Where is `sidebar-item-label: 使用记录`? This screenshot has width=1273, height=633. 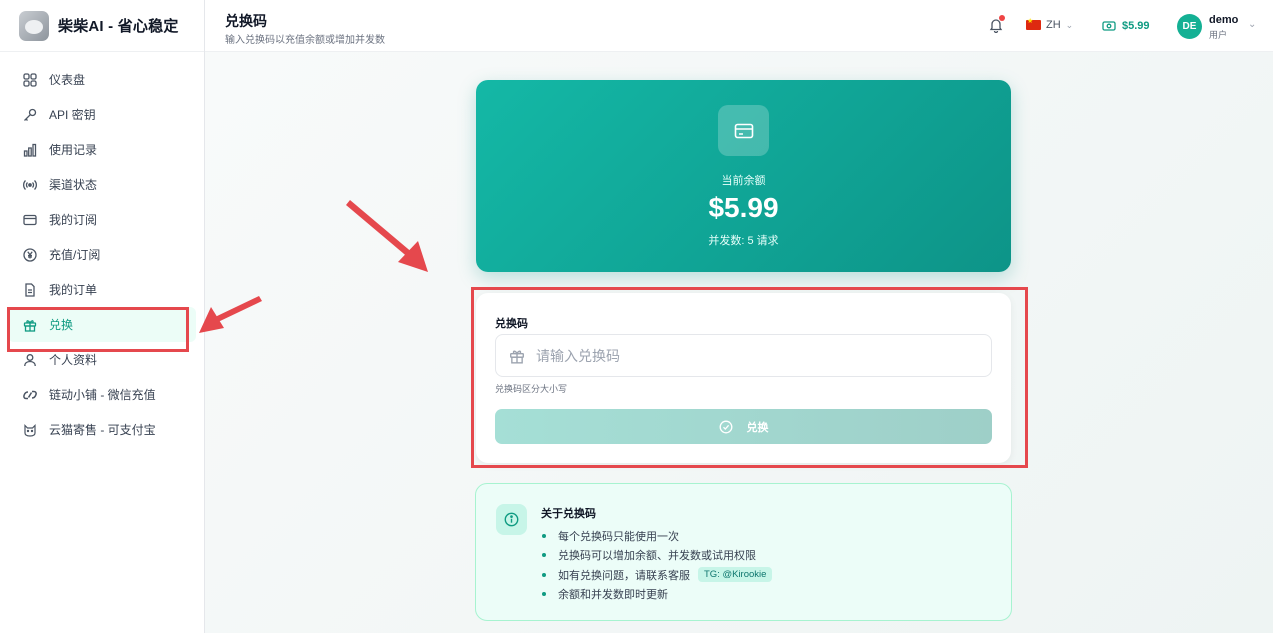
sidebar-item-label: 使用记录 is located at coordinates (73, 150).